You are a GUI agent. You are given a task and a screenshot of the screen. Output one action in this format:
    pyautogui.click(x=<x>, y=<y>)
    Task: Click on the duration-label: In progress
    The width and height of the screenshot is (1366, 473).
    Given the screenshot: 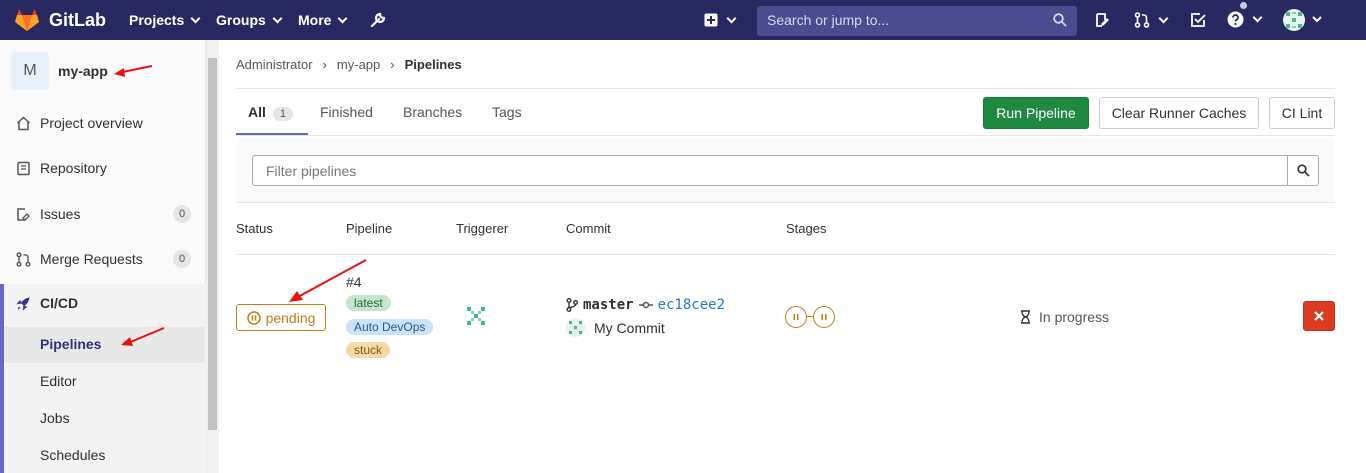 What is the action you would take?
    pyautogui.click(x=1074, y=317)
    